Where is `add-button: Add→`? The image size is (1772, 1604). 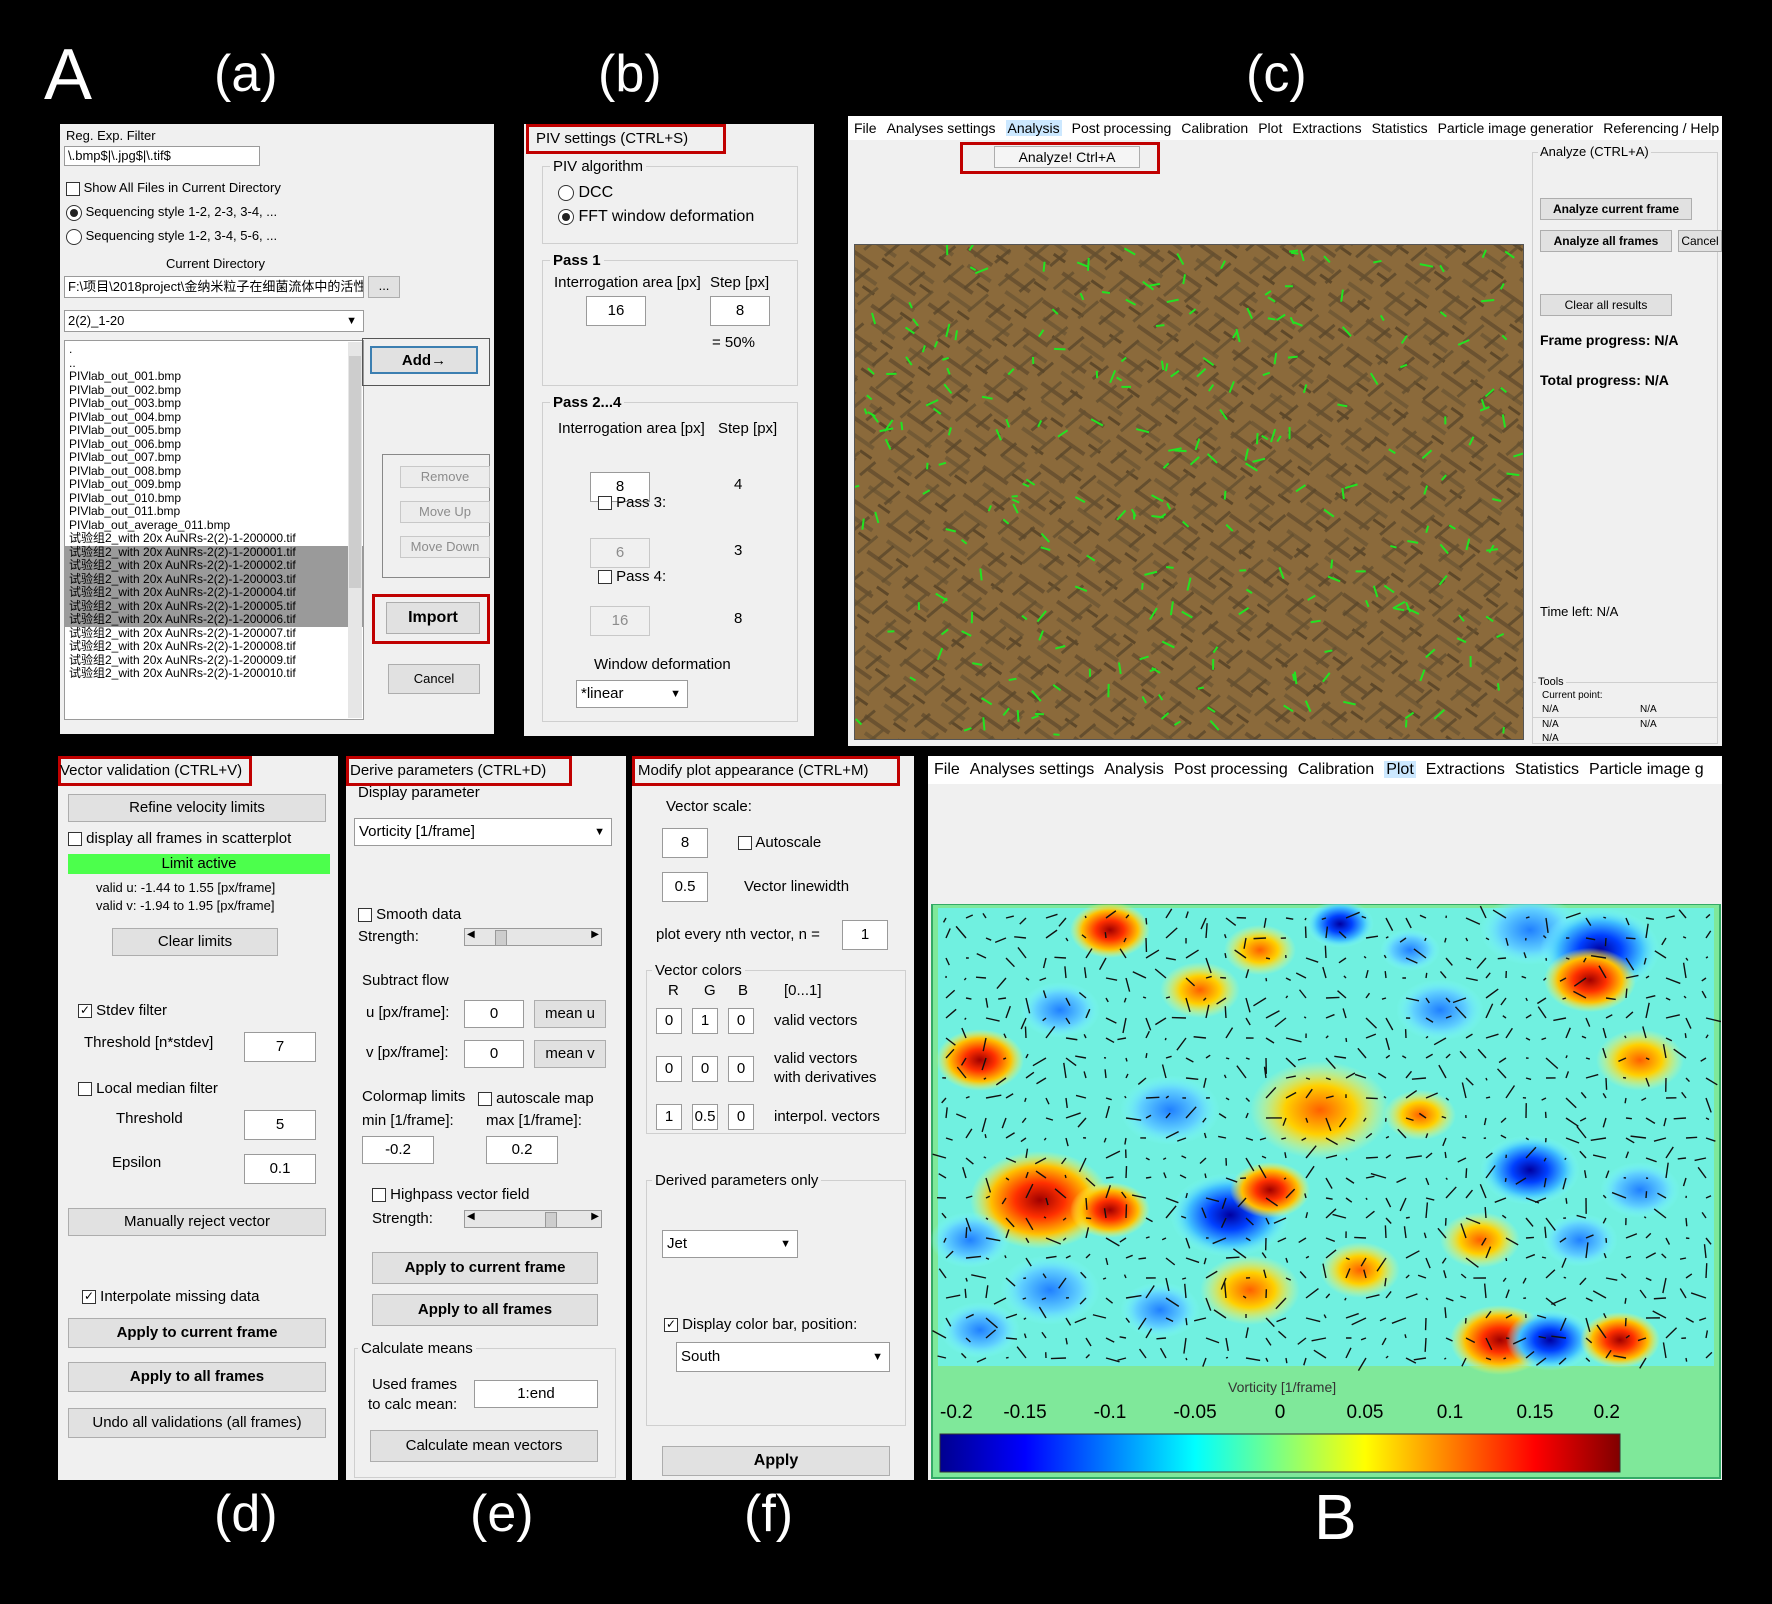
add-button: Add→ is located at coordinates (424, 360).